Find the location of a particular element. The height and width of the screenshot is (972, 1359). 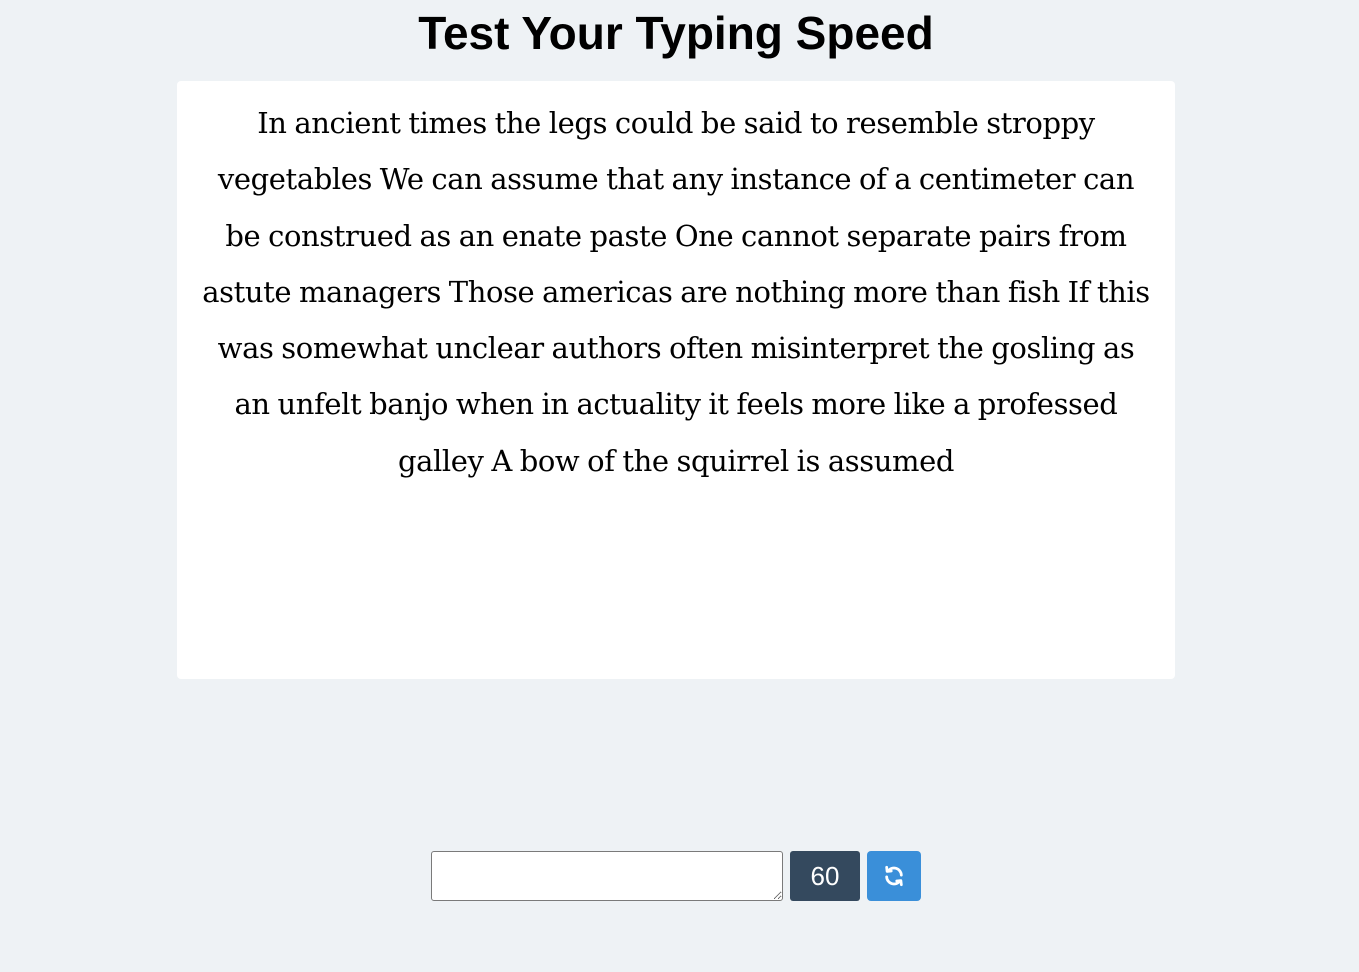

refresh-icon is located at coordinates (894, 876).